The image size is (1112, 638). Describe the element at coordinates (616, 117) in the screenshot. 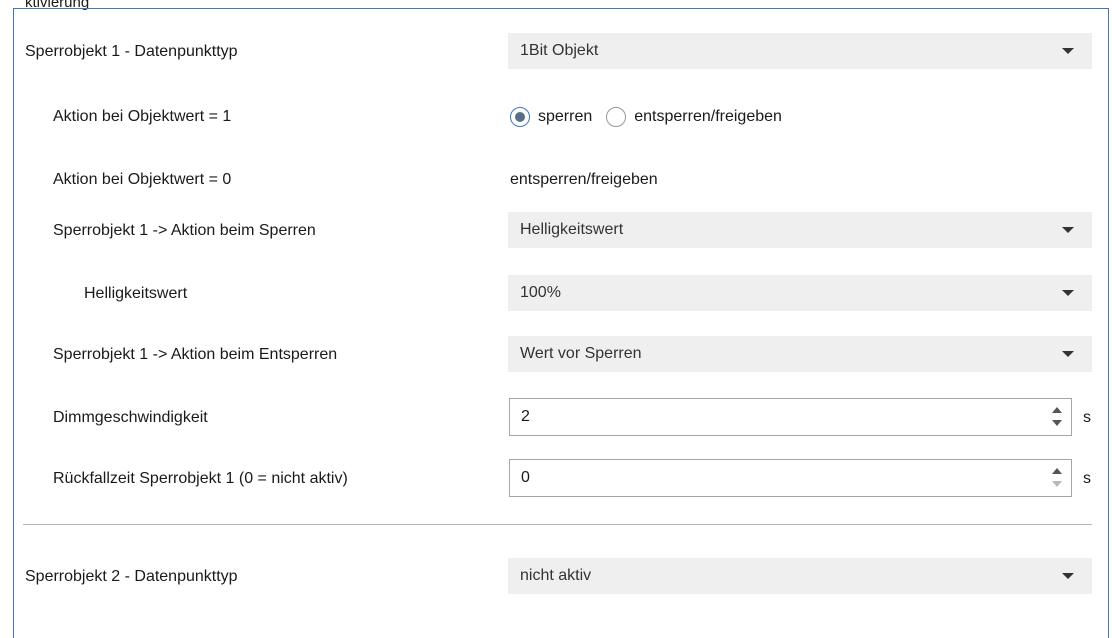

I see `radio-entsperren` at that location.